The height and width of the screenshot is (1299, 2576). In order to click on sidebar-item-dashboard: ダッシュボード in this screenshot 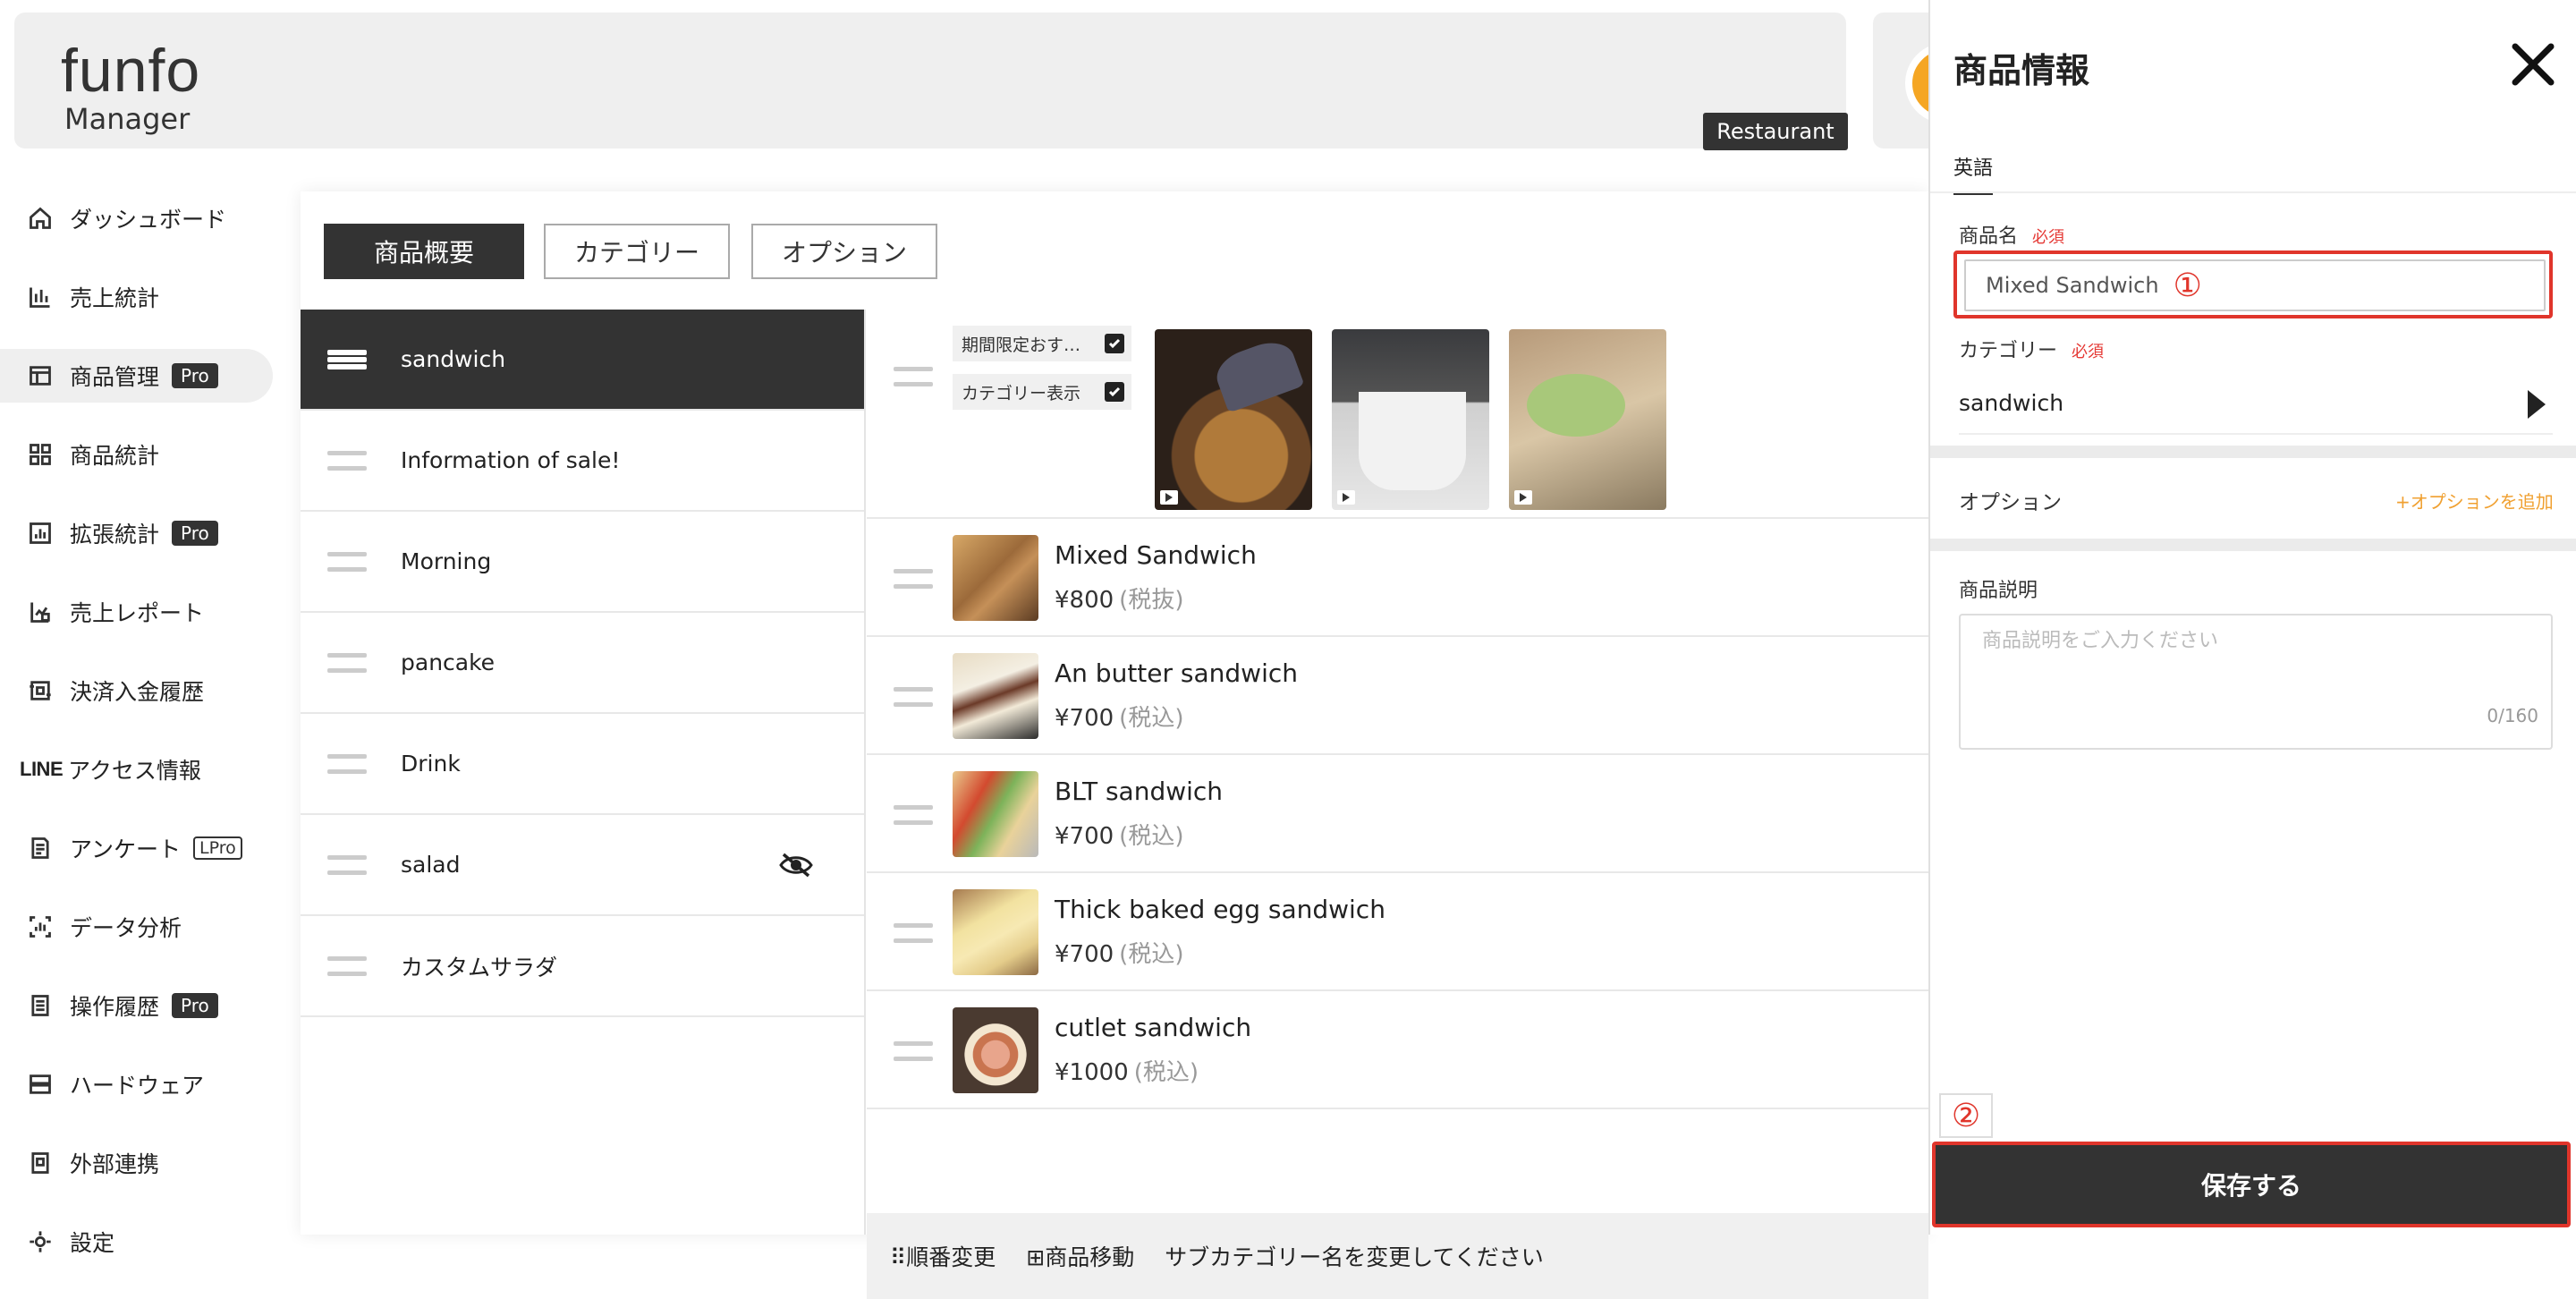, I will do `click(136, 218)`.